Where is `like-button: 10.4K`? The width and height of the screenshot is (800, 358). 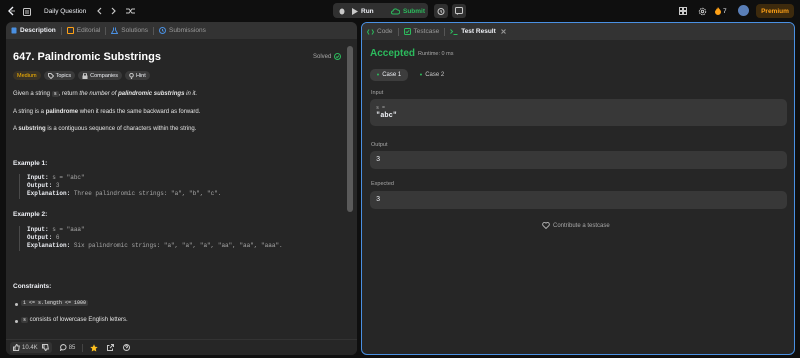 like-button: 10.4K is located at coordinates (31, 347).